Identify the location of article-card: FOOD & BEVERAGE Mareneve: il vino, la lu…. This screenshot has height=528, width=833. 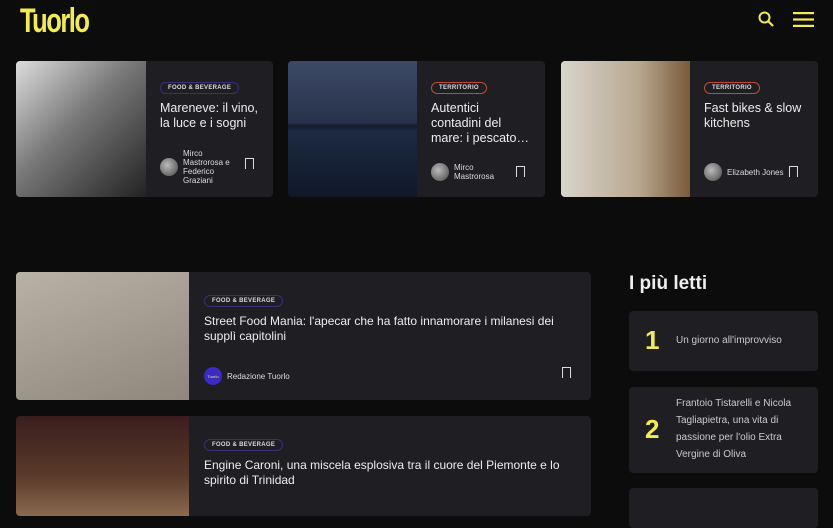
(144, 129).